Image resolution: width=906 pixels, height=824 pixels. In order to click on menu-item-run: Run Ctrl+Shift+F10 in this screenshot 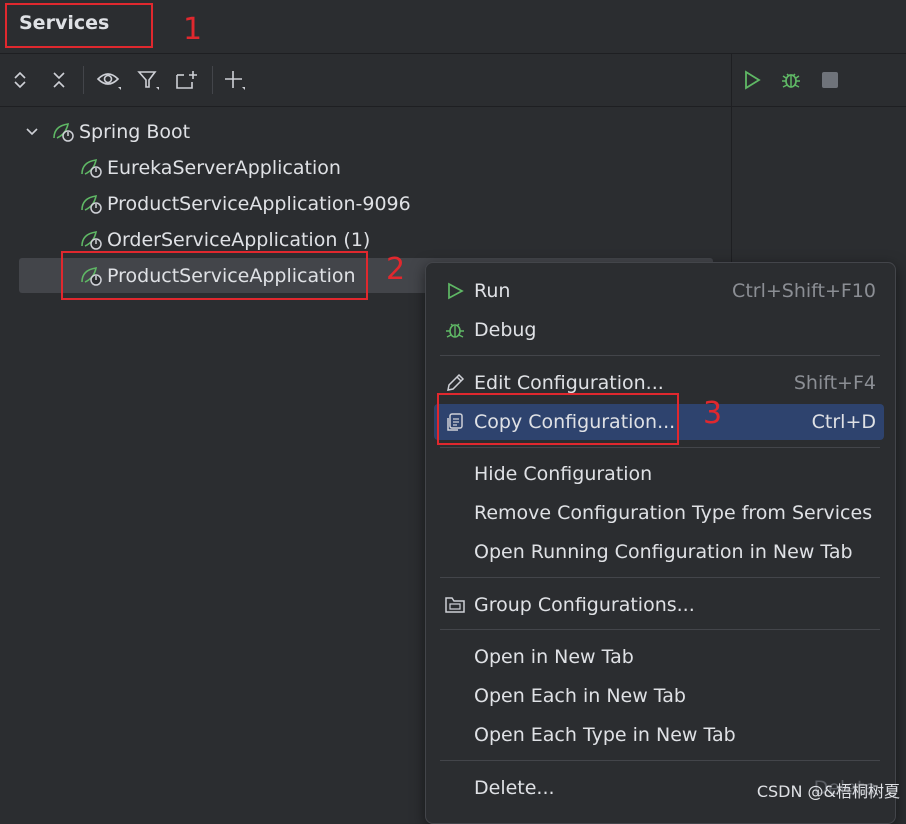, I will do `click(659, 291)`.